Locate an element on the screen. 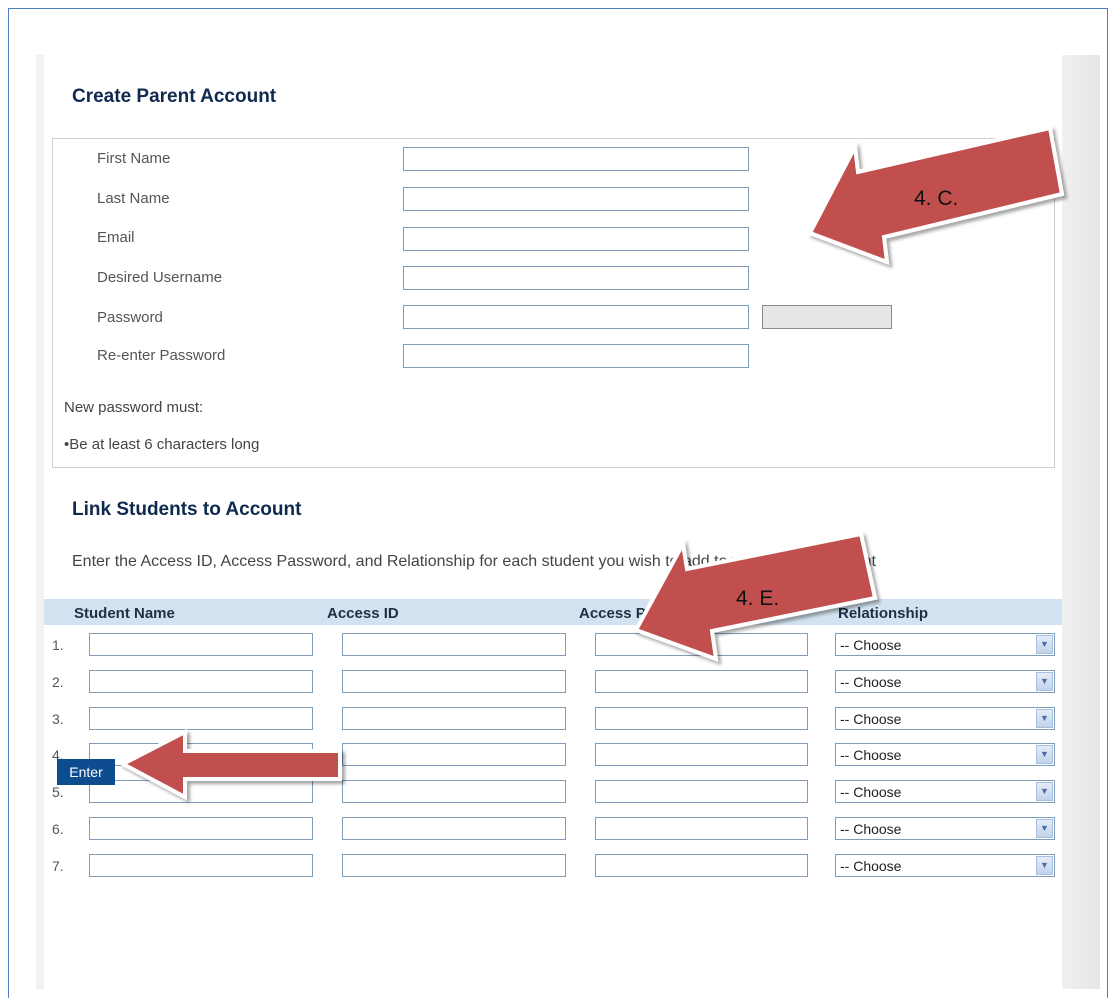 This screenshot has width=1109, height=998. password-strength-indicator is located at coordinates (827, 317).